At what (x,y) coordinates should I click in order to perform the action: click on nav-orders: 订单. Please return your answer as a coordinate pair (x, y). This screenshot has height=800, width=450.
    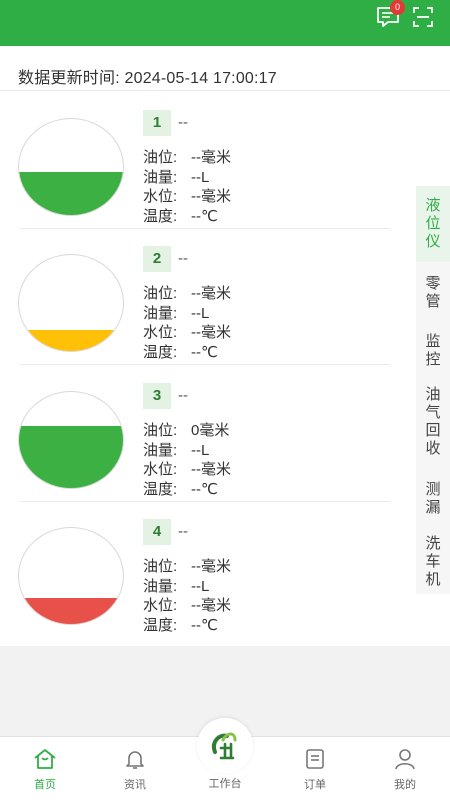
    Looking at the image, I should click on (315, 768).